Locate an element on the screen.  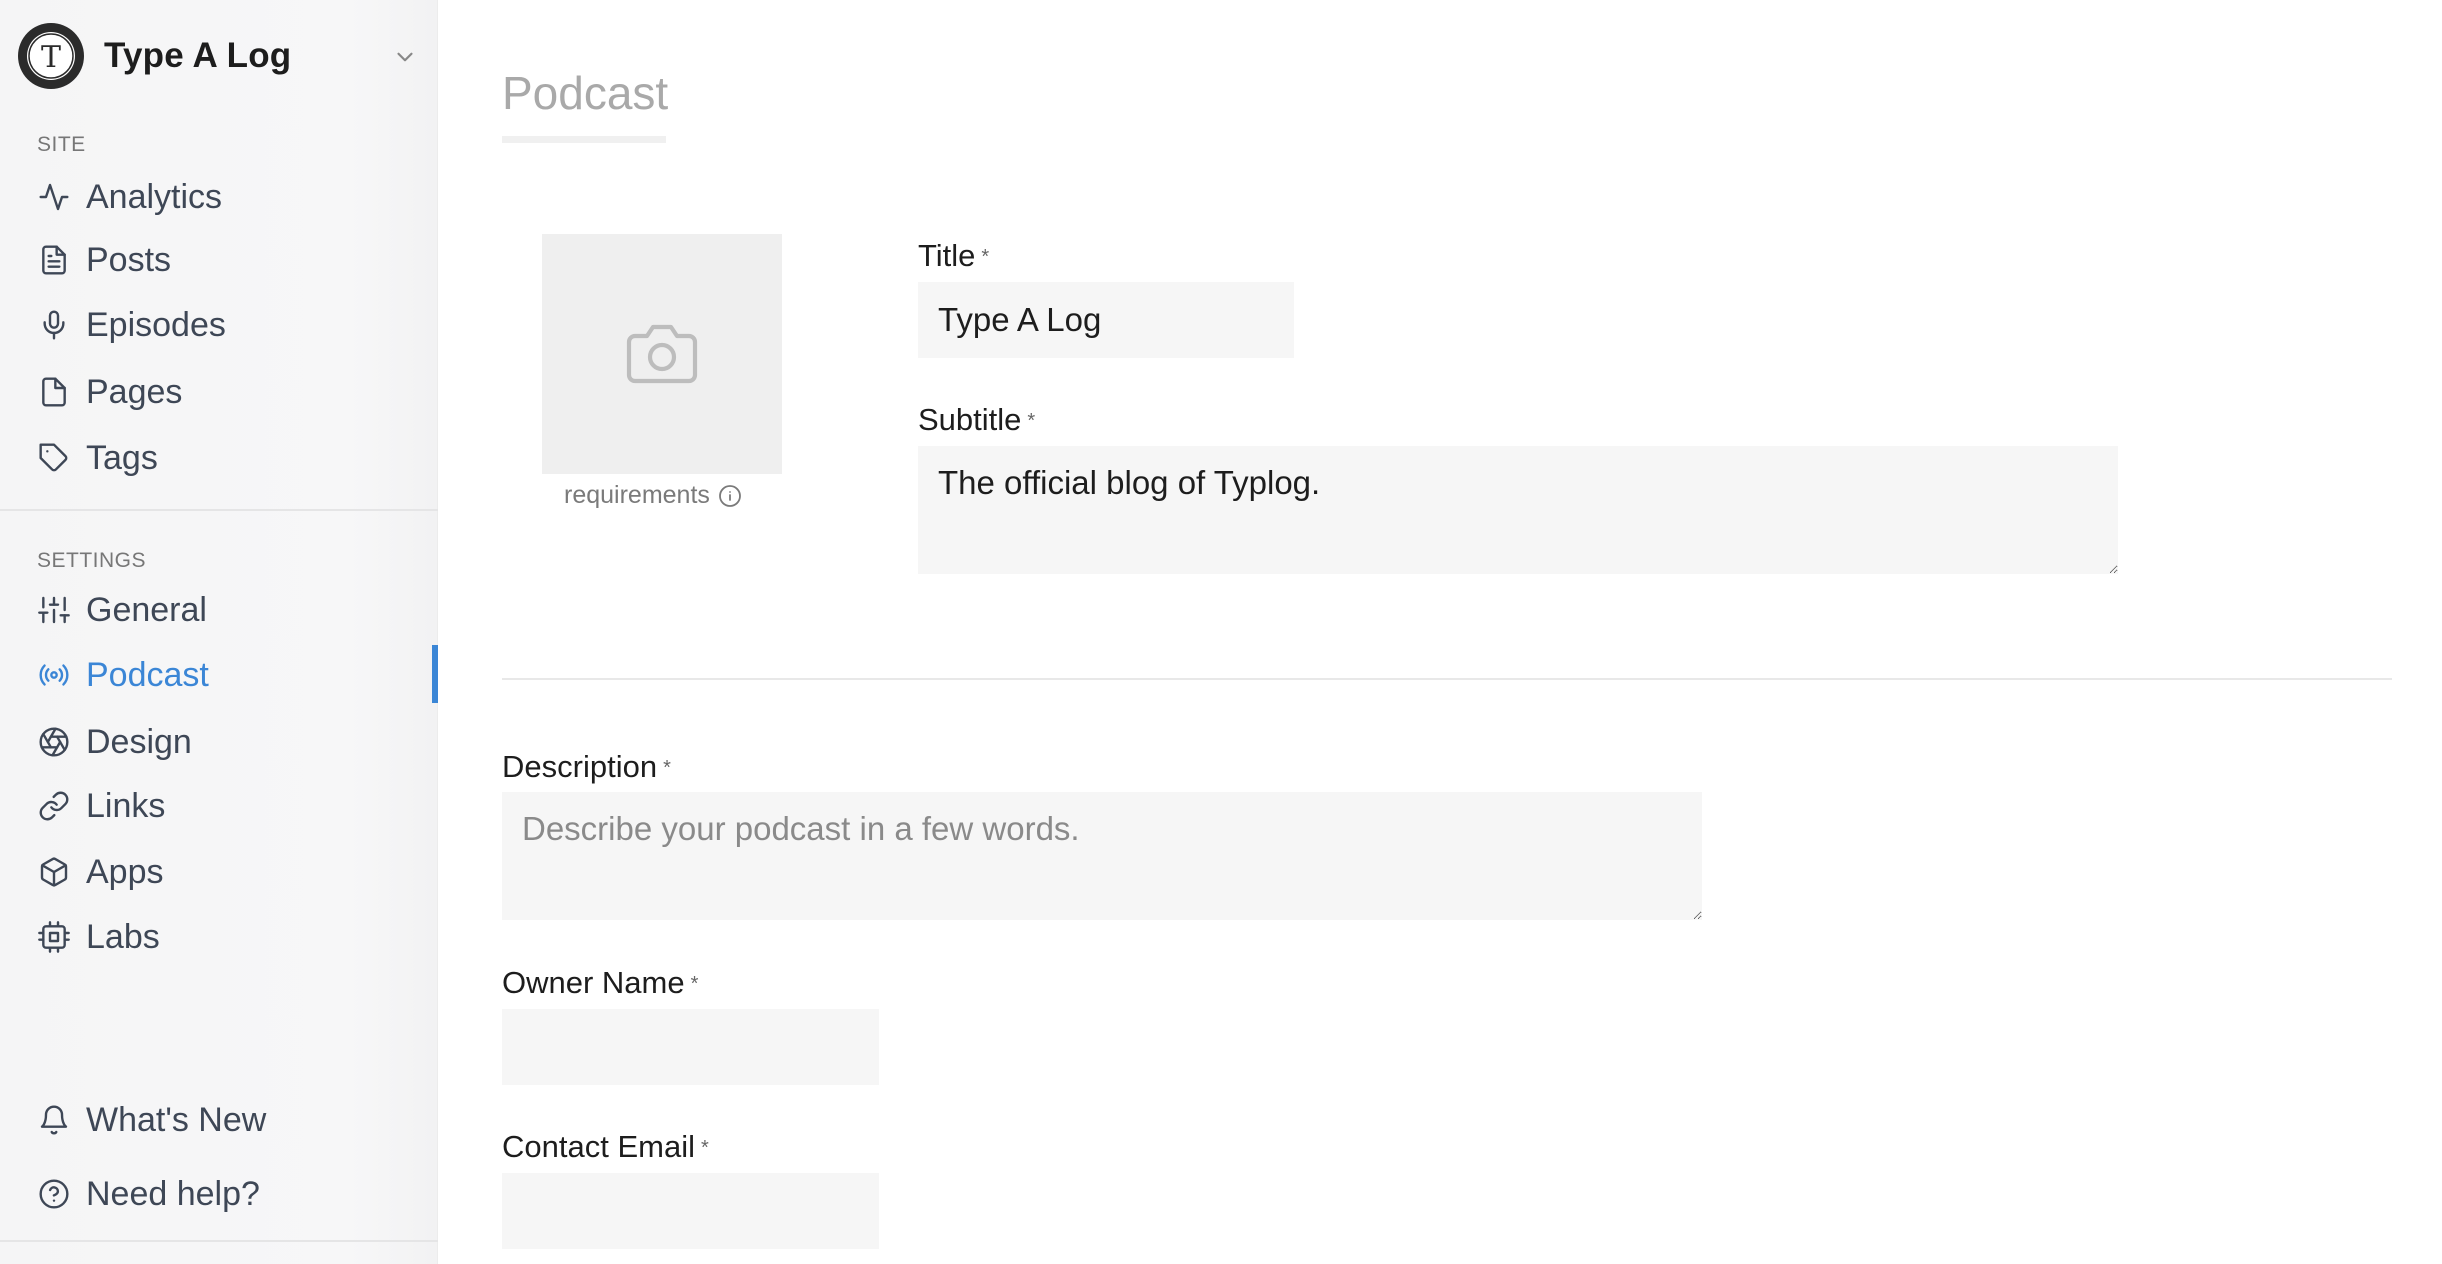
description-textarea is located at coordinates (1102, 856).